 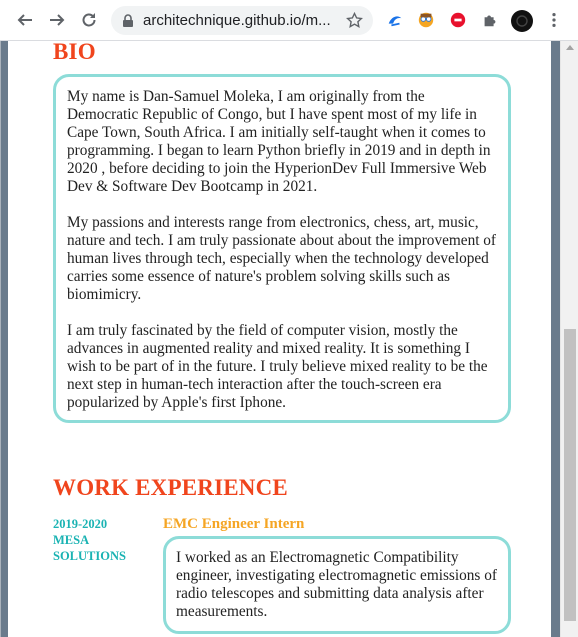 What do you see at coordinates (555, 339) in the screenshot?
I see `page-right-stripe` at bounding box center [555, 339].